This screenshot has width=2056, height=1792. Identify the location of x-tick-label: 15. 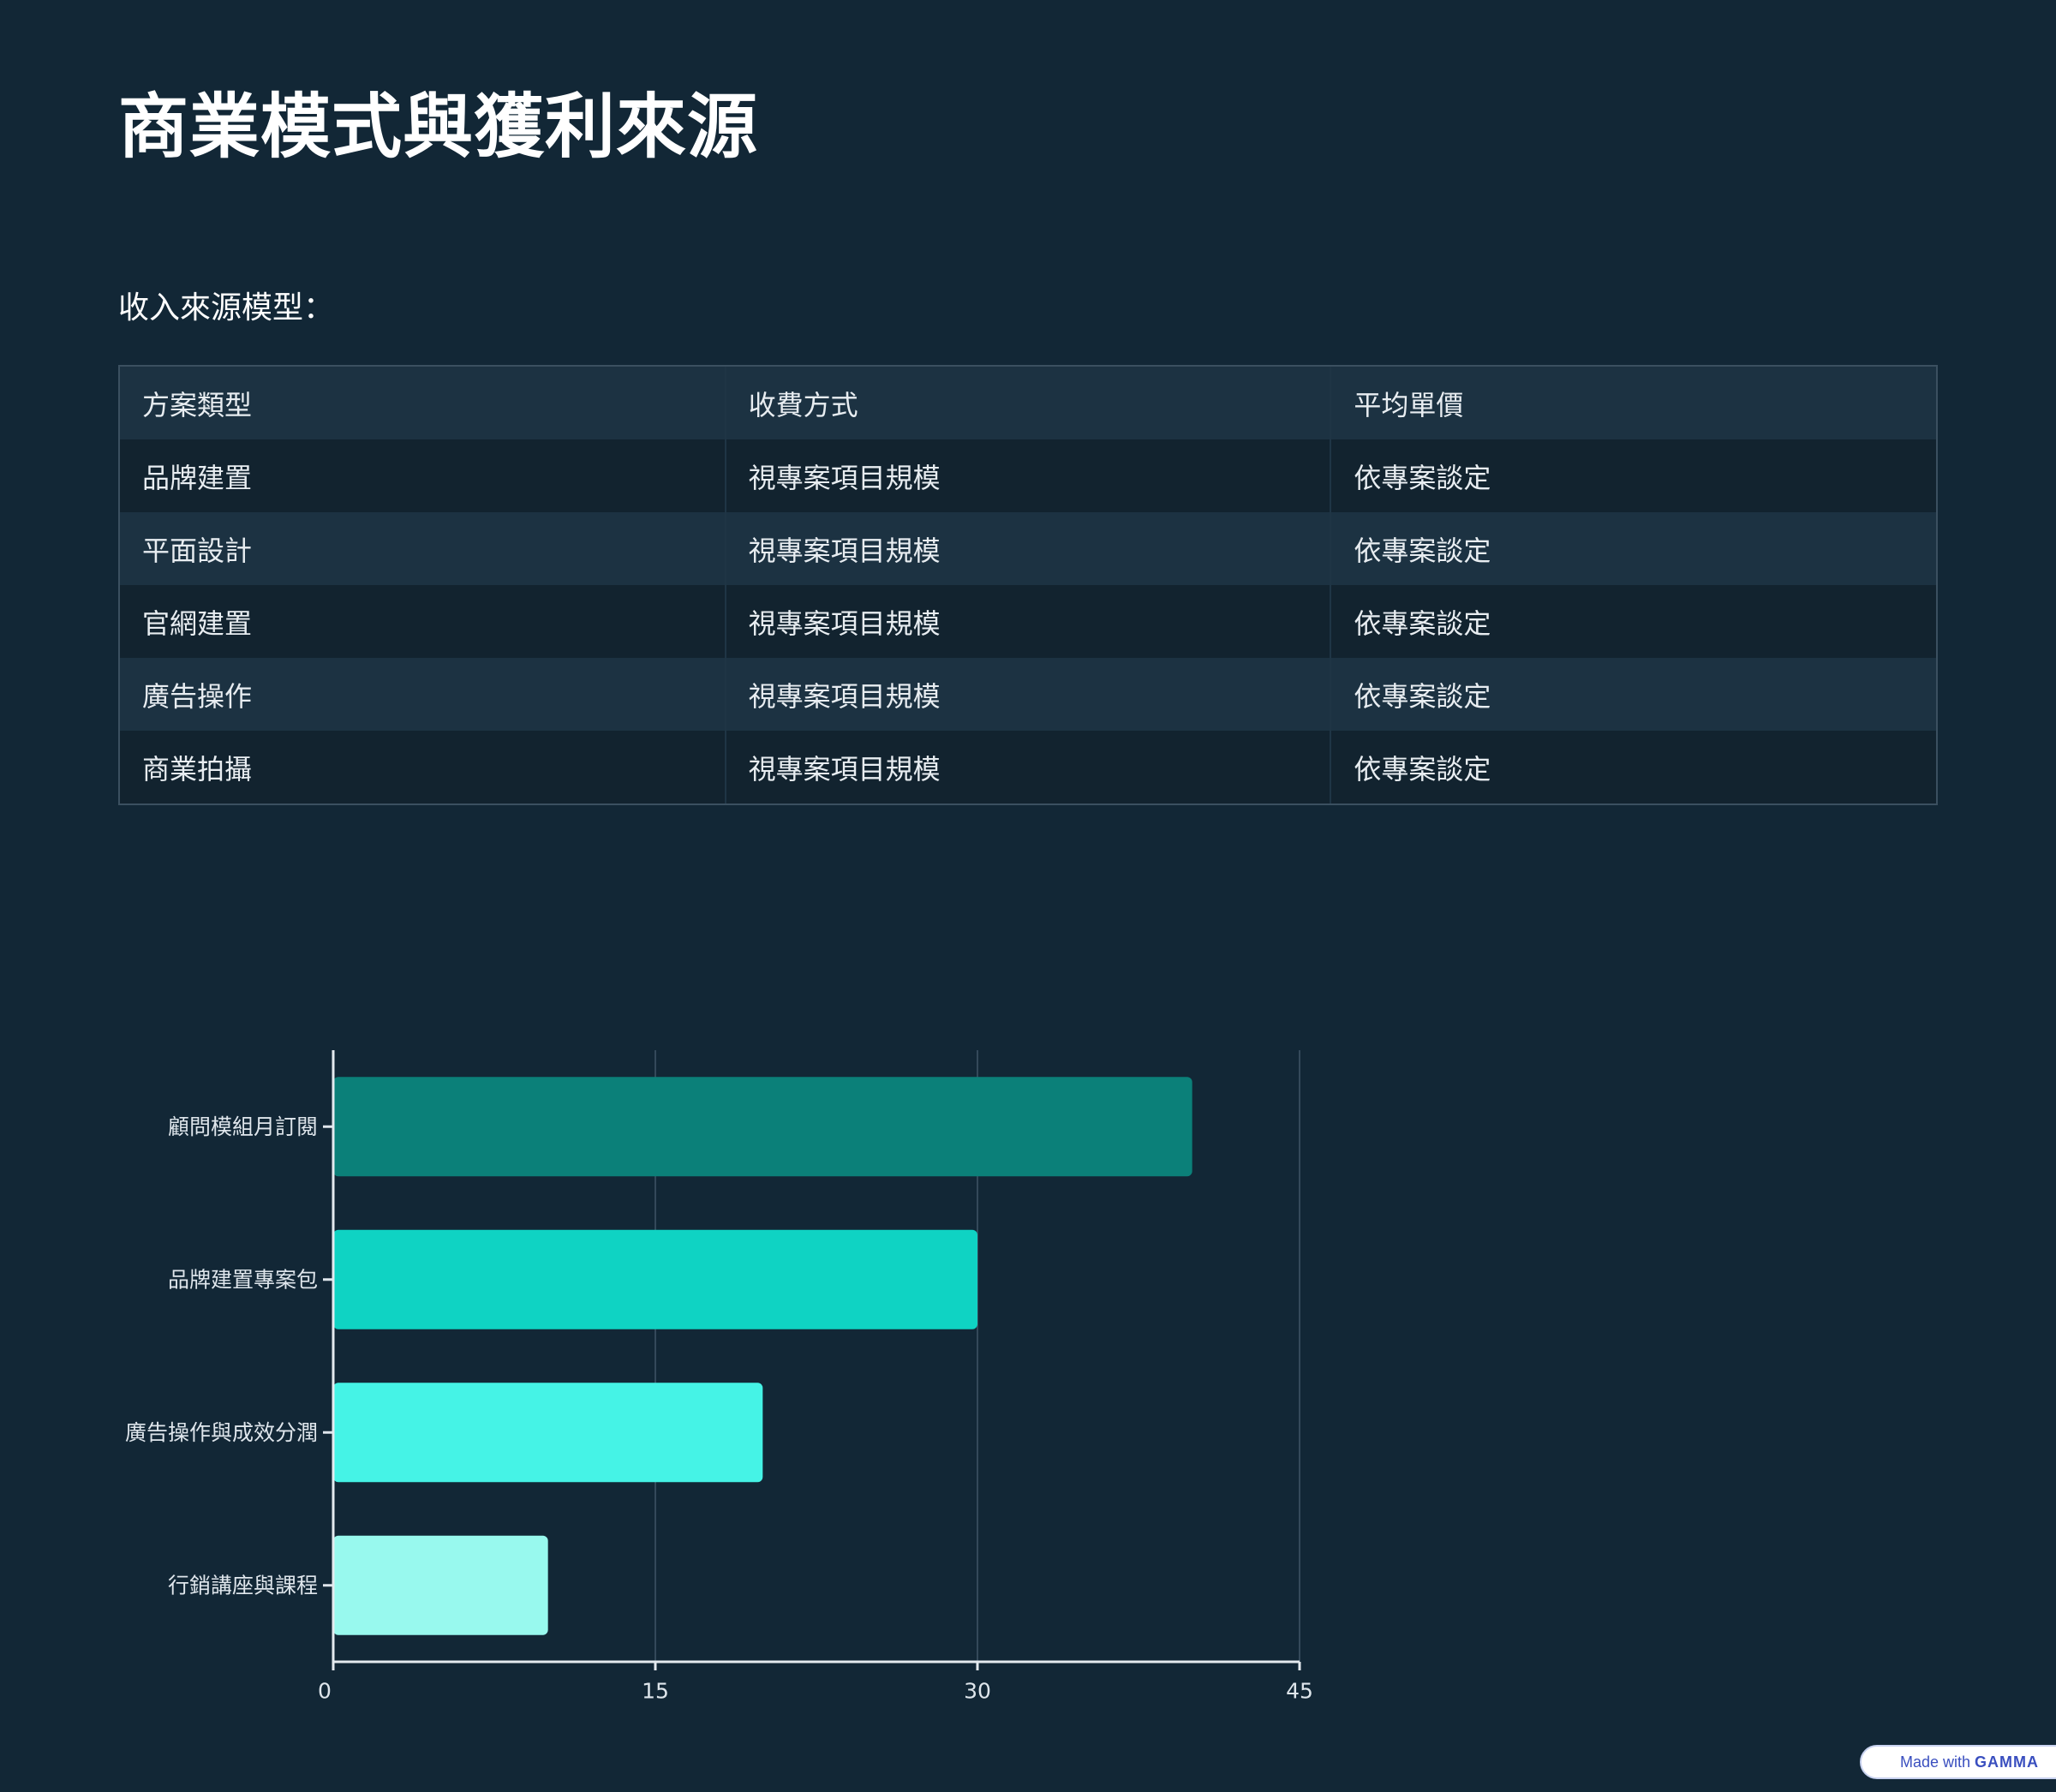
(655, 1691).